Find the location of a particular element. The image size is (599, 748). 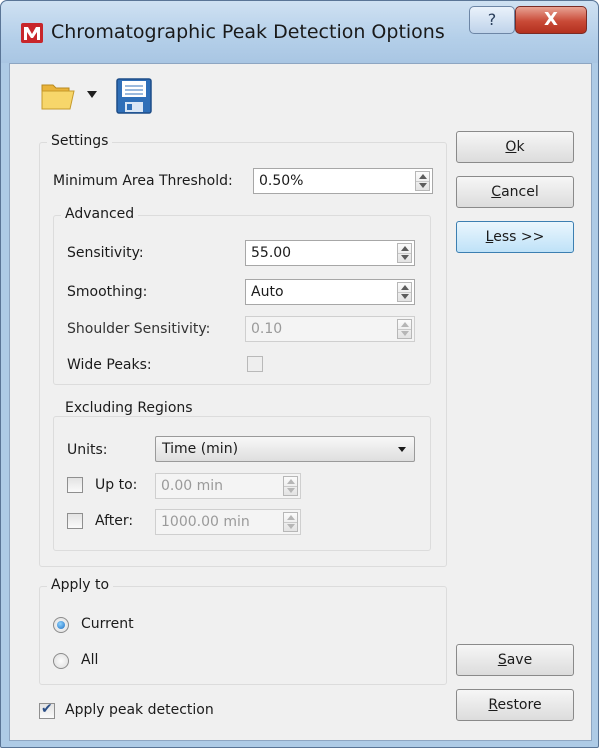

apply-current-radio is located at coordinates (61, 625).